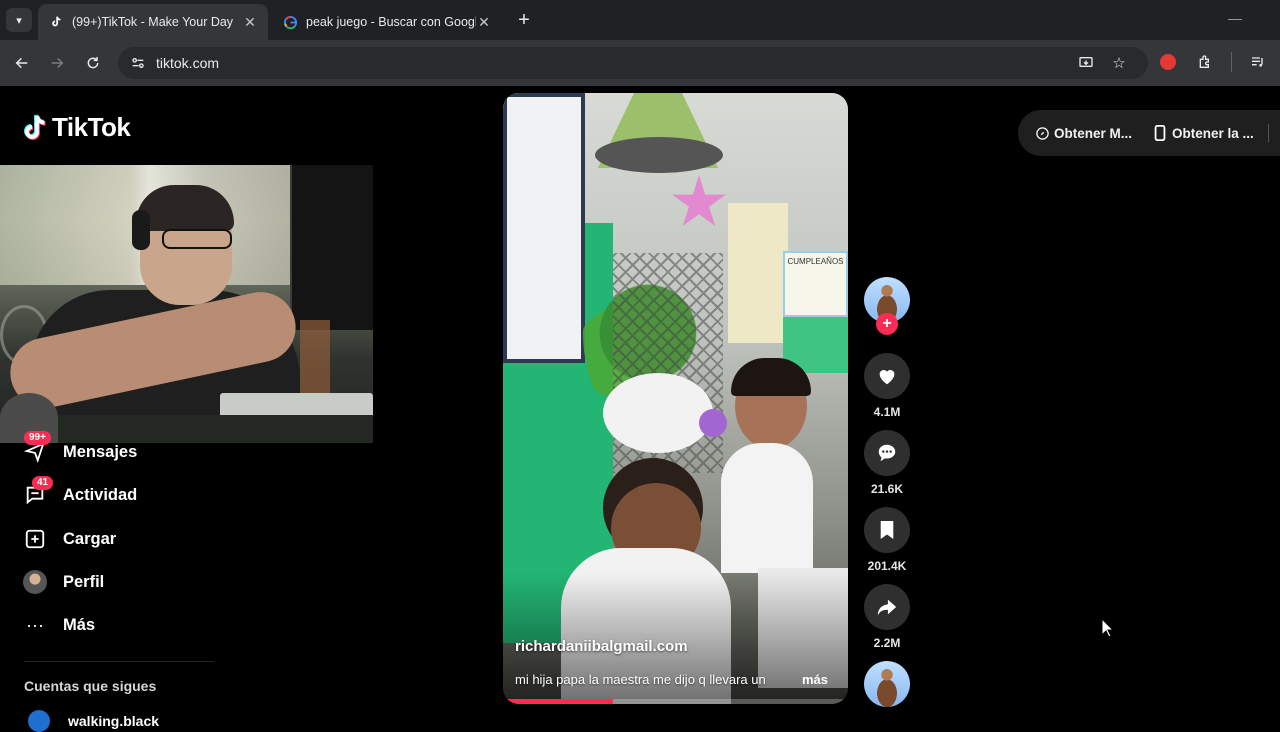  I want to click on follow-plus-button: +, so click(887, 324).